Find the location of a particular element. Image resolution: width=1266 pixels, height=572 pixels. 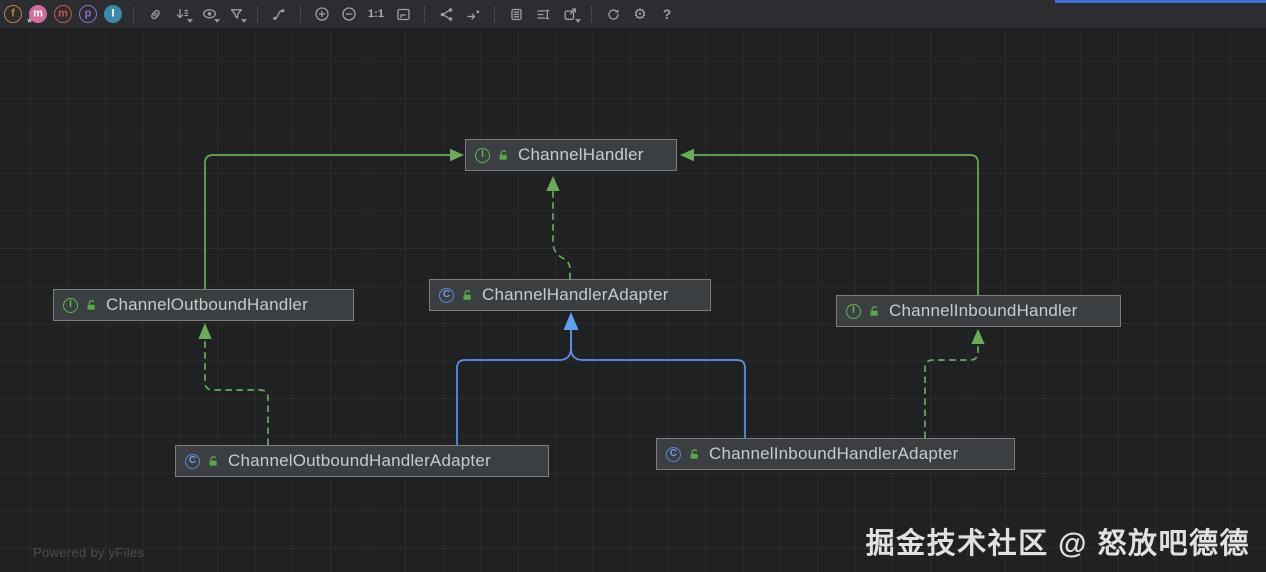

node-label: ChannelOutboundHandlerAdapter is located at coordinates (359, 460).